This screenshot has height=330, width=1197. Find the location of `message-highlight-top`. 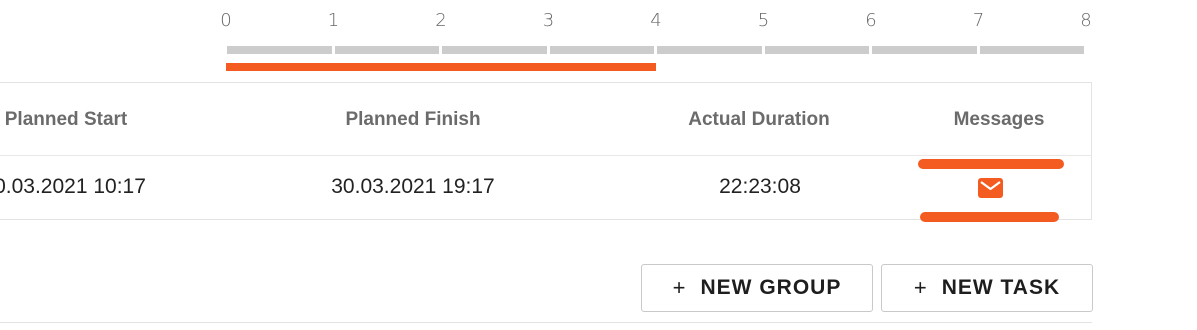

message-highlight-top is located at coordinates (991, 164).